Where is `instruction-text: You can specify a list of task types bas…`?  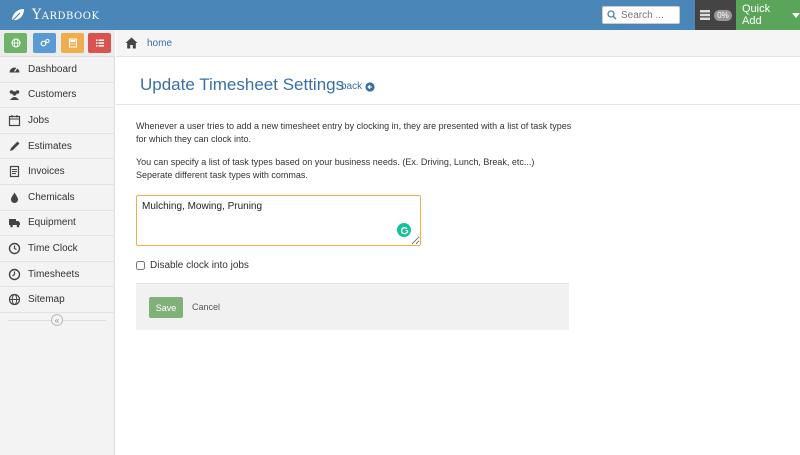
instruction-text: You can specify a list of task types bas… is located at coordinates (335, 162).